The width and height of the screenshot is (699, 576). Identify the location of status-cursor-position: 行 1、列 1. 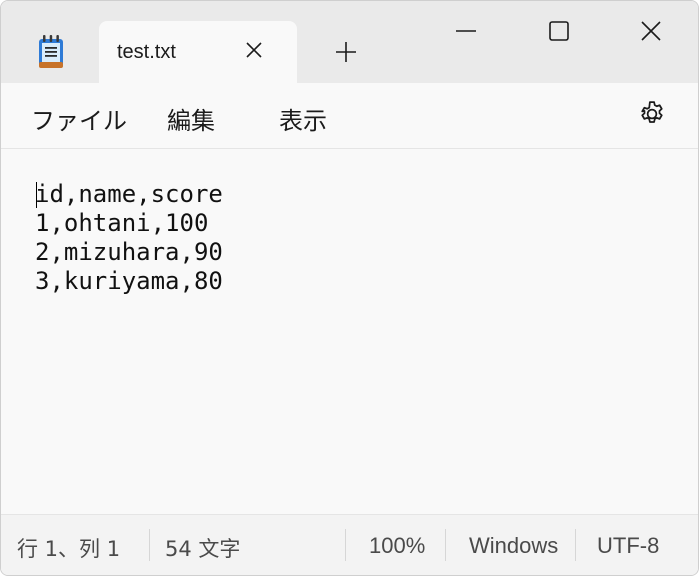
(69, 549).